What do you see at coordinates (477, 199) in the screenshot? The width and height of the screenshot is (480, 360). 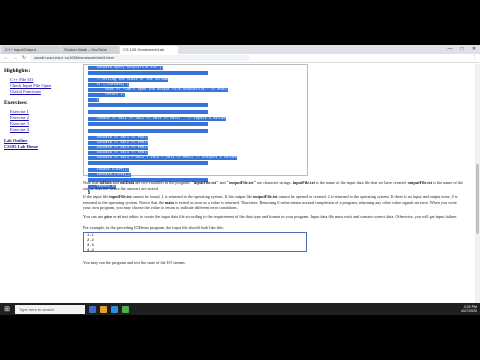 I see `scrollbar-thumb` at bounding box center [477, 199].